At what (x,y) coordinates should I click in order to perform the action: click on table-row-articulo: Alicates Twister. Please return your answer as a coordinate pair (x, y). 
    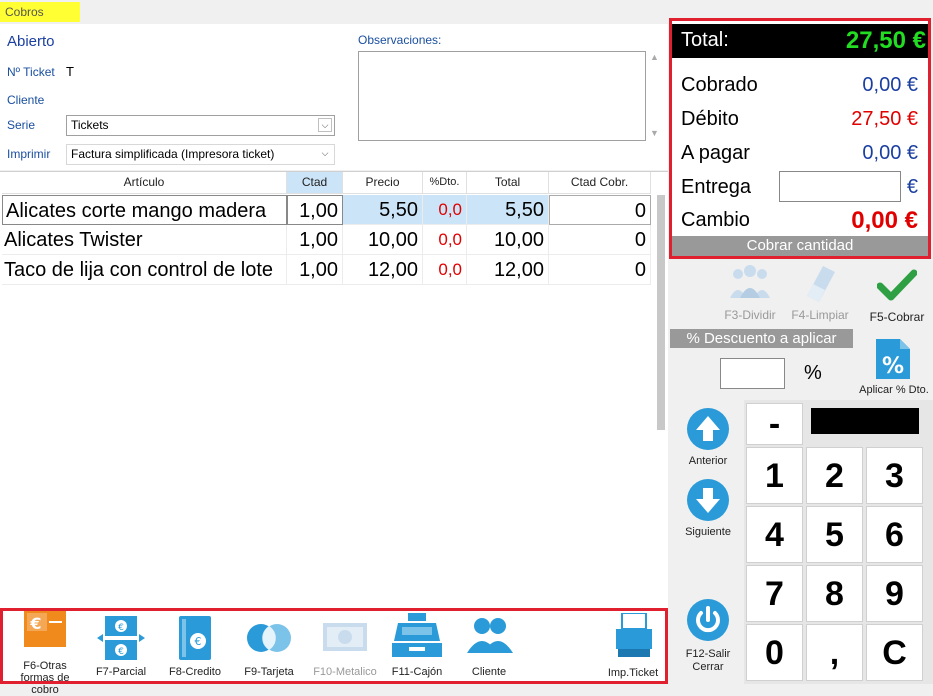
    Looking at the image, I should click on (144, 240).